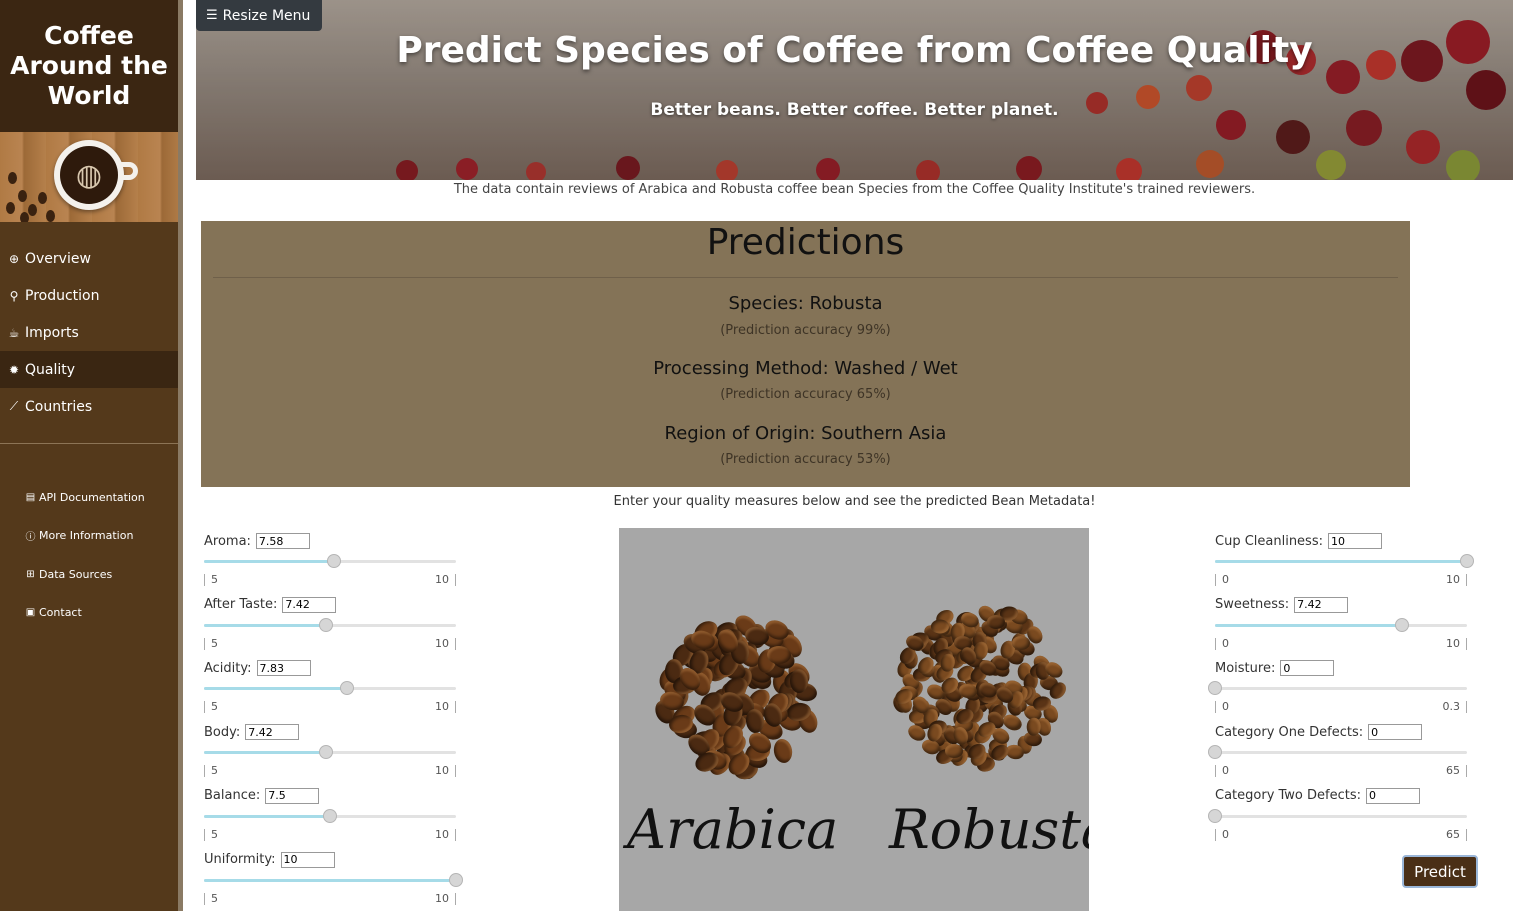 The height and width of the screenshot is (915, 1523). I want to click on slider-label: Balance:, so click(232, 796).